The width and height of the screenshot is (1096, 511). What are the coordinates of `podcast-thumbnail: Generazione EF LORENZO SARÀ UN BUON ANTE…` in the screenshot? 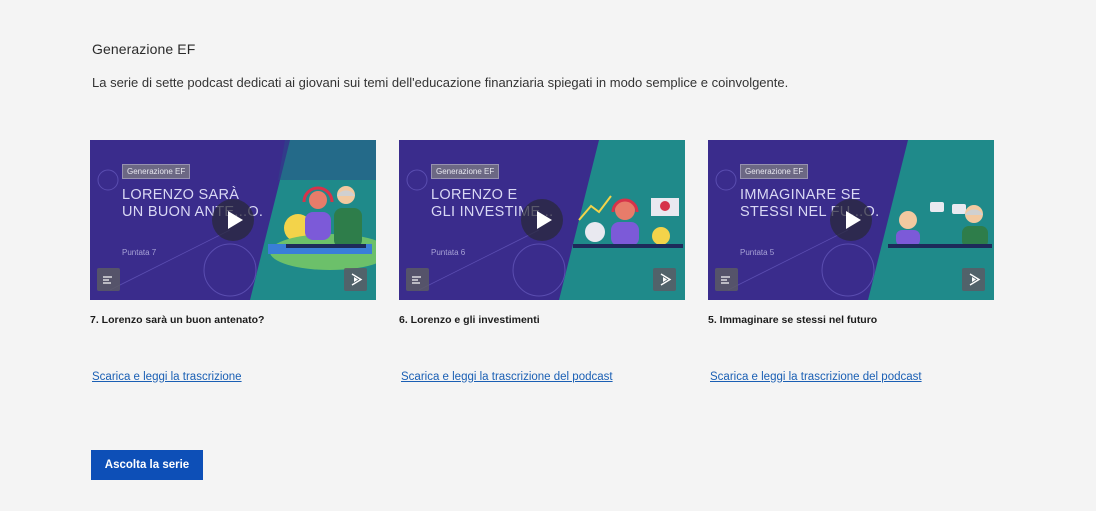 It's located at (233, 220).